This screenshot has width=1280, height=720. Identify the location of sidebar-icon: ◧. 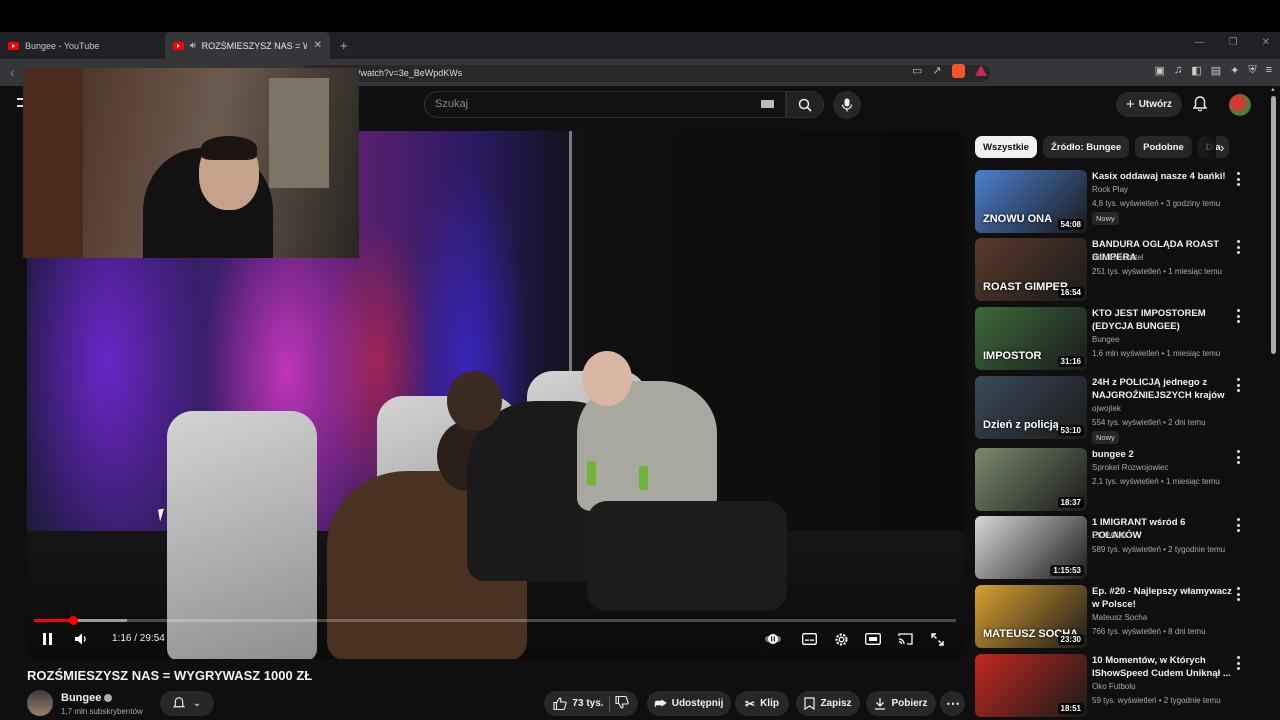
(1196, 70).